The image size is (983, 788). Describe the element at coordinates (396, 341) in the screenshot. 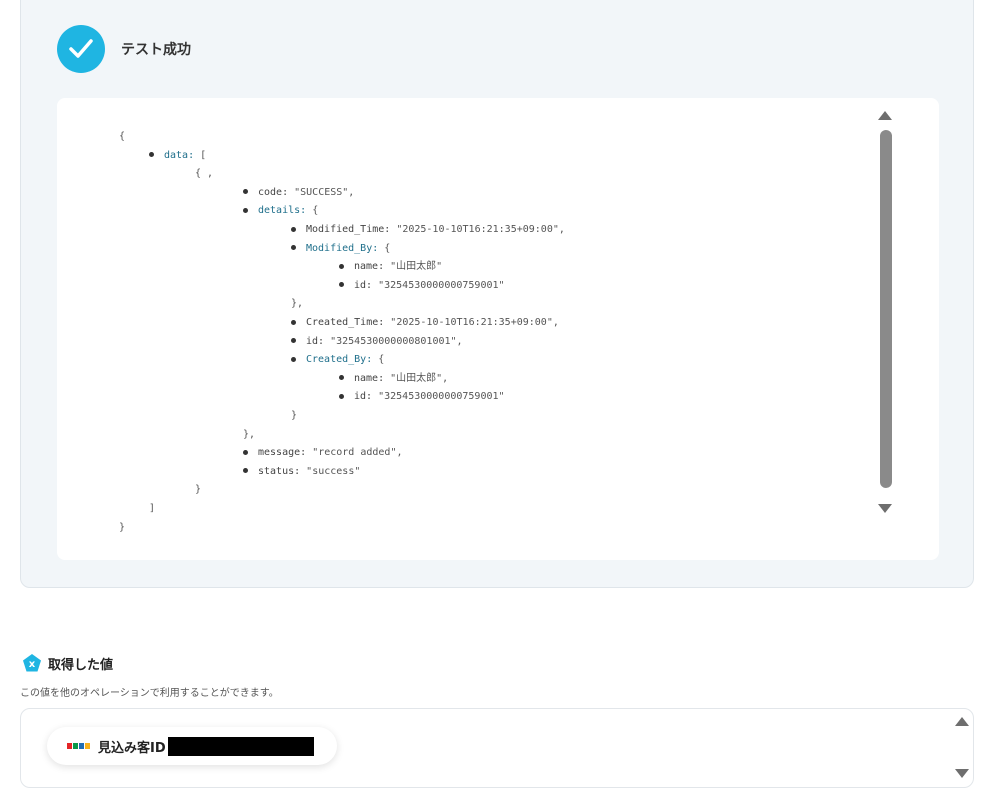

I see `json-value: "3254530000000801001",` at that location.